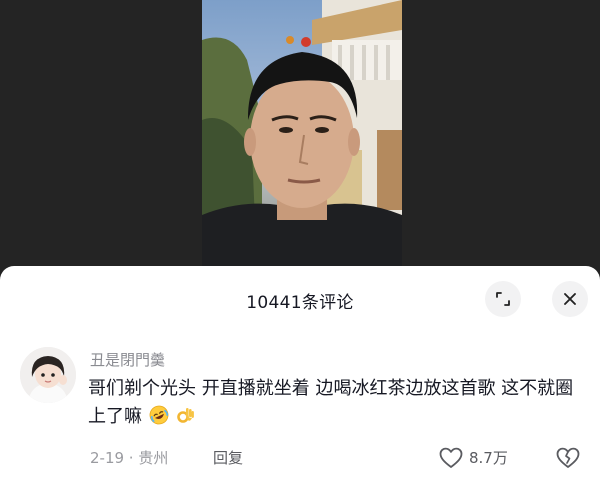 The image size is (600, 485). I want to click on close-icon, so click(570, 299).